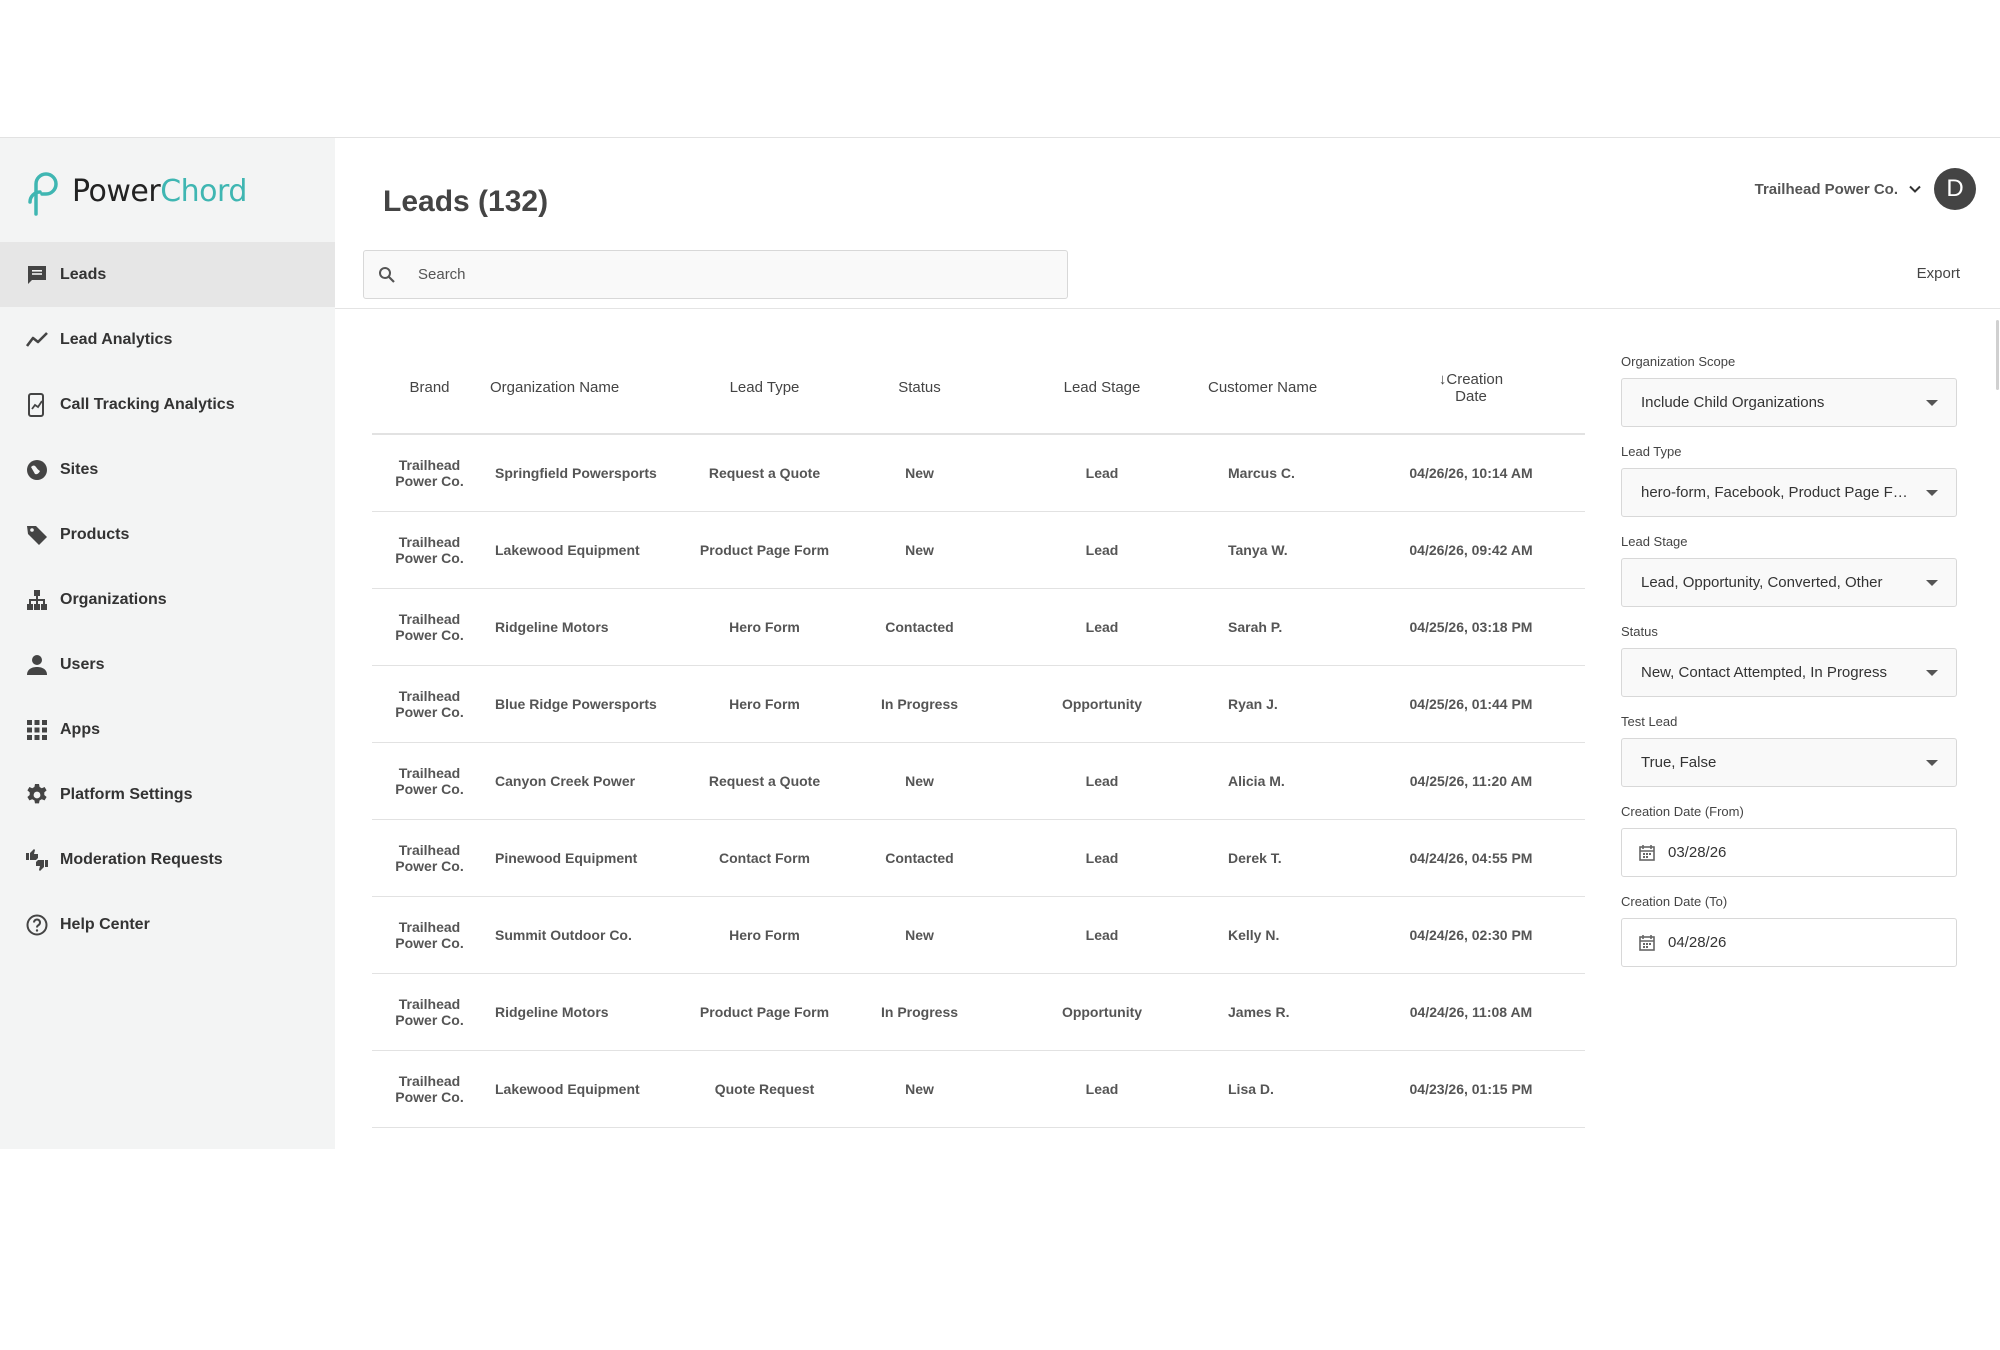 This screenshot has height=1350, width=2000. What do you see at coordinates (1789, 582) in the screenshot?
I see `lead-stage-select: Lead, Opportunity, Converted, Other` at bounding box center [1789, 582].